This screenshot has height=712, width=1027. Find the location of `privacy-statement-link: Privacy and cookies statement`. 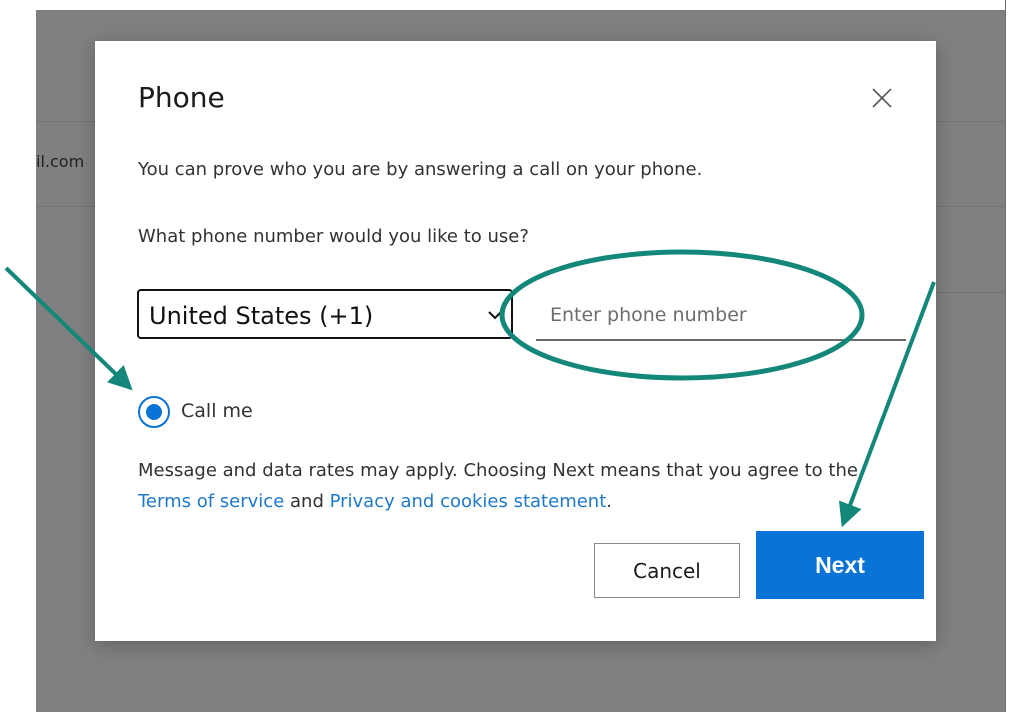

privacy-statement-link: Privacy and cookies statement is located at coordinates (468, 501).